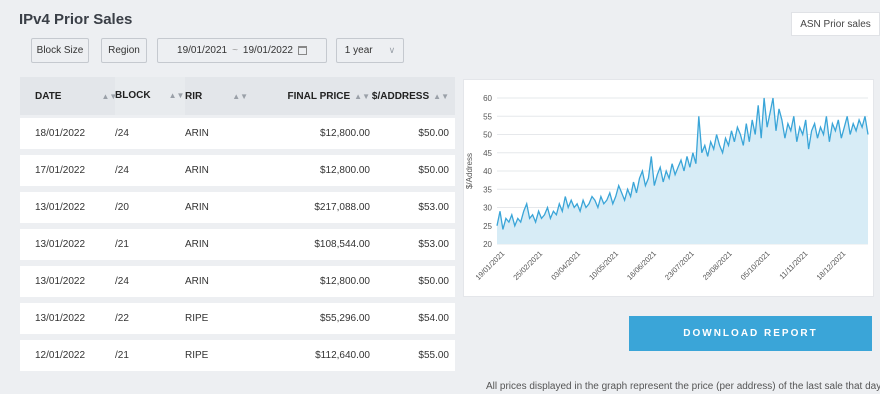  Describe the element at coordinates (679, 265) in the screenshot. I see `x-tick-label: 23/07/2021` at that location.